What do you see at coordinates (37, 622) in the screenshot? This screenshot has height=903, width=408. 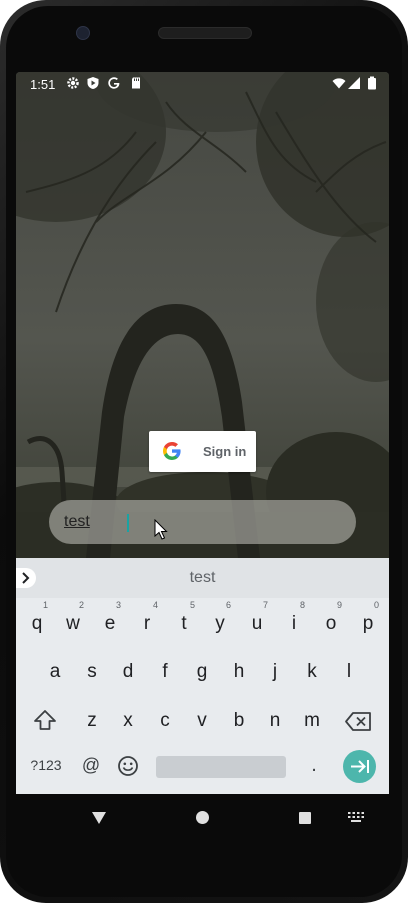 I see `key-q: q1` at bounding box center [37, 622].